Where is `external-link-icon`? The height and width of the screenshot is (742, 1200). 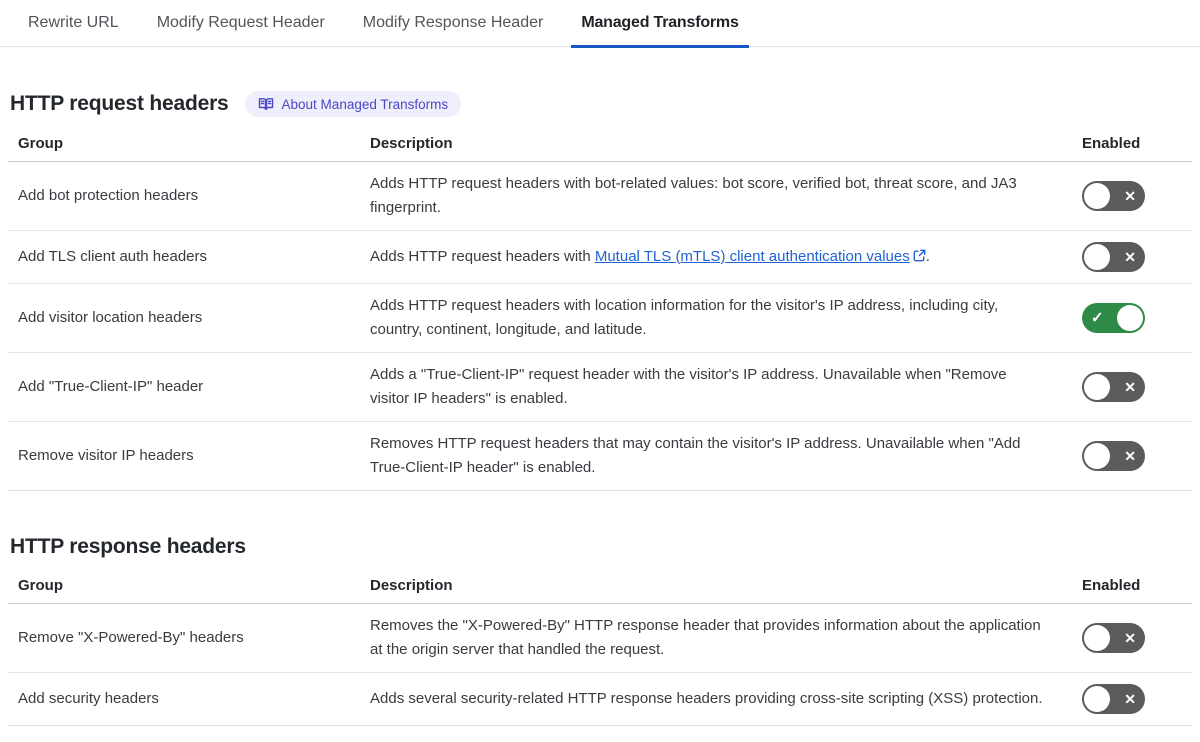
external-link-icon is located at coordinates (919, 258).